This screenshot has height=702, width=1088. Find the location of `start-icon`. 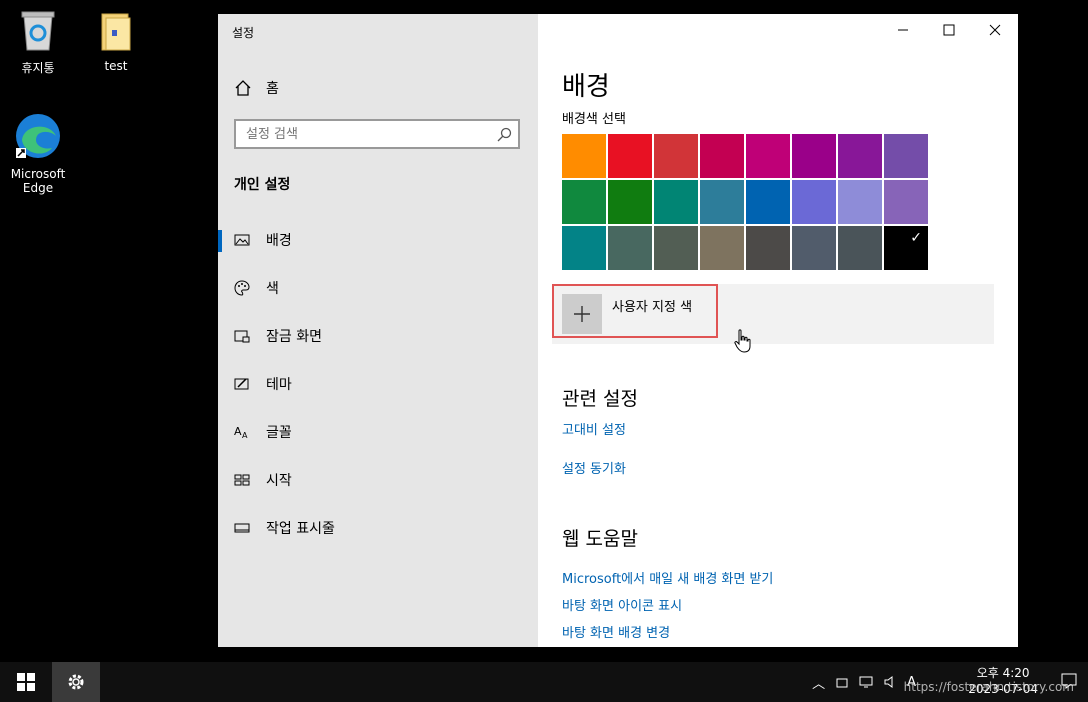

start-icon is located at coordinates (242, 480).